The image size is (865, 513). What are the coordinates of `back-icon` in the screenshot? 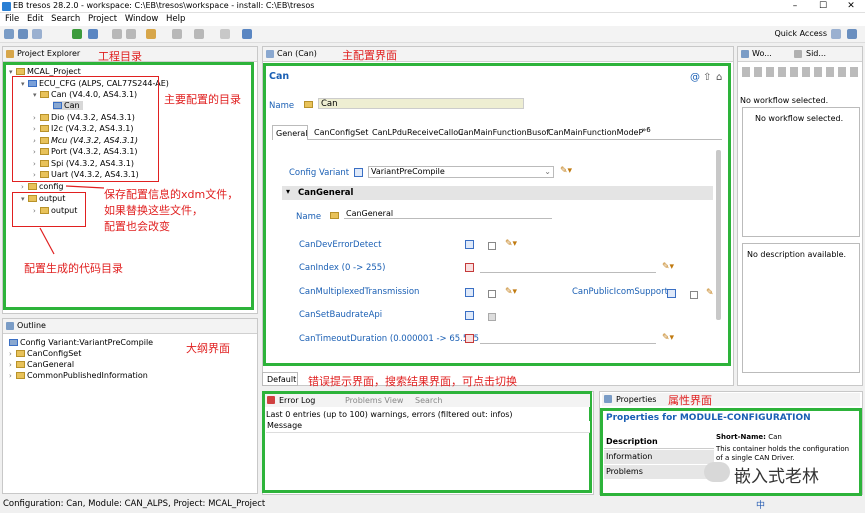 It's located at (177, 34).